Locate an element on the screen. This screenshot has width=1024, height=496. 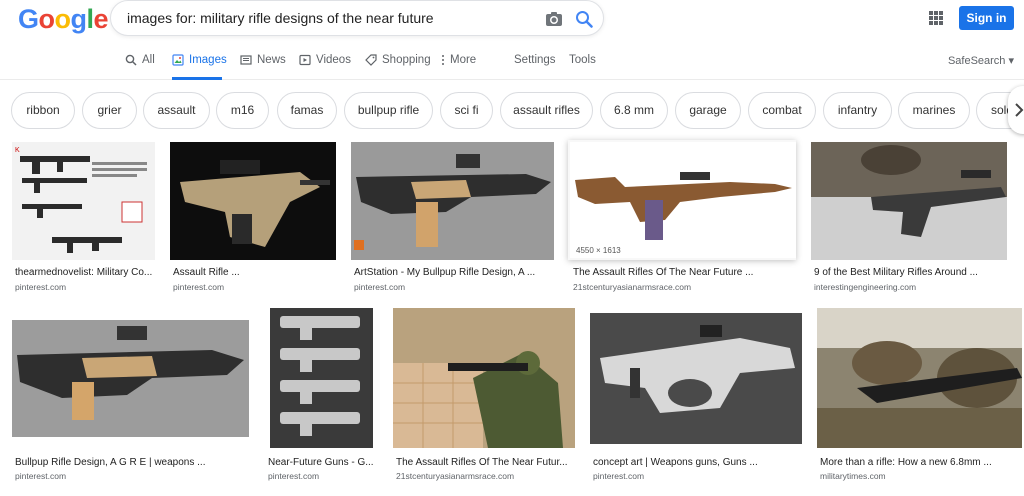
news-icon is located at coordinates (246, 60).